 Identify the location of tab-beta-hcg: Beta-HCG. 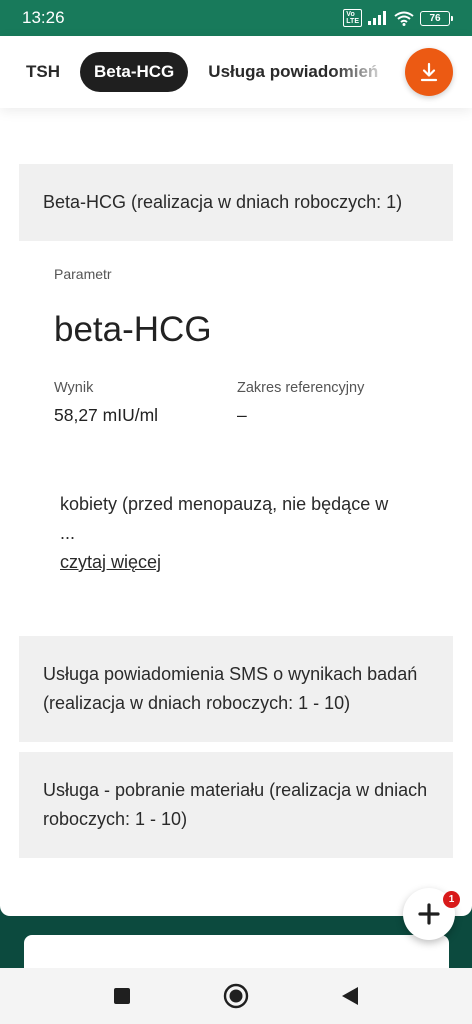
(134, 72).